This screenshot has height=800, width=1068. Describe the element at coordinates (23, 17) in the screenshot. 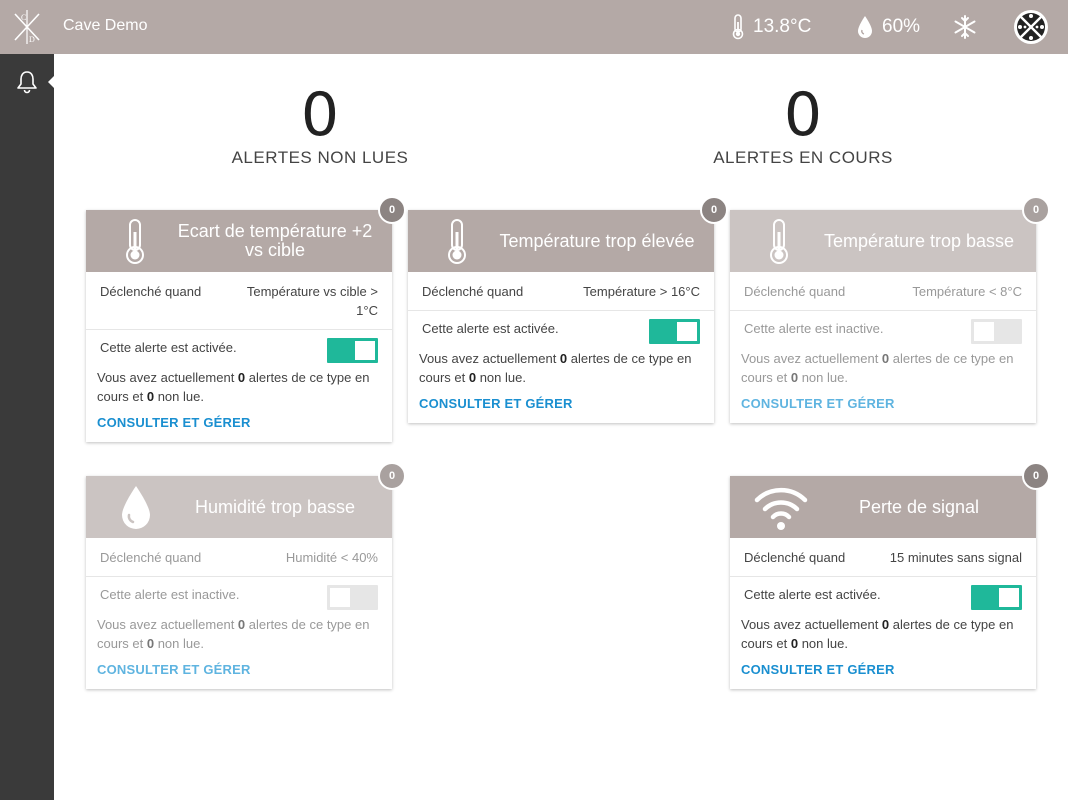

I see `svg-text: C` at that location.